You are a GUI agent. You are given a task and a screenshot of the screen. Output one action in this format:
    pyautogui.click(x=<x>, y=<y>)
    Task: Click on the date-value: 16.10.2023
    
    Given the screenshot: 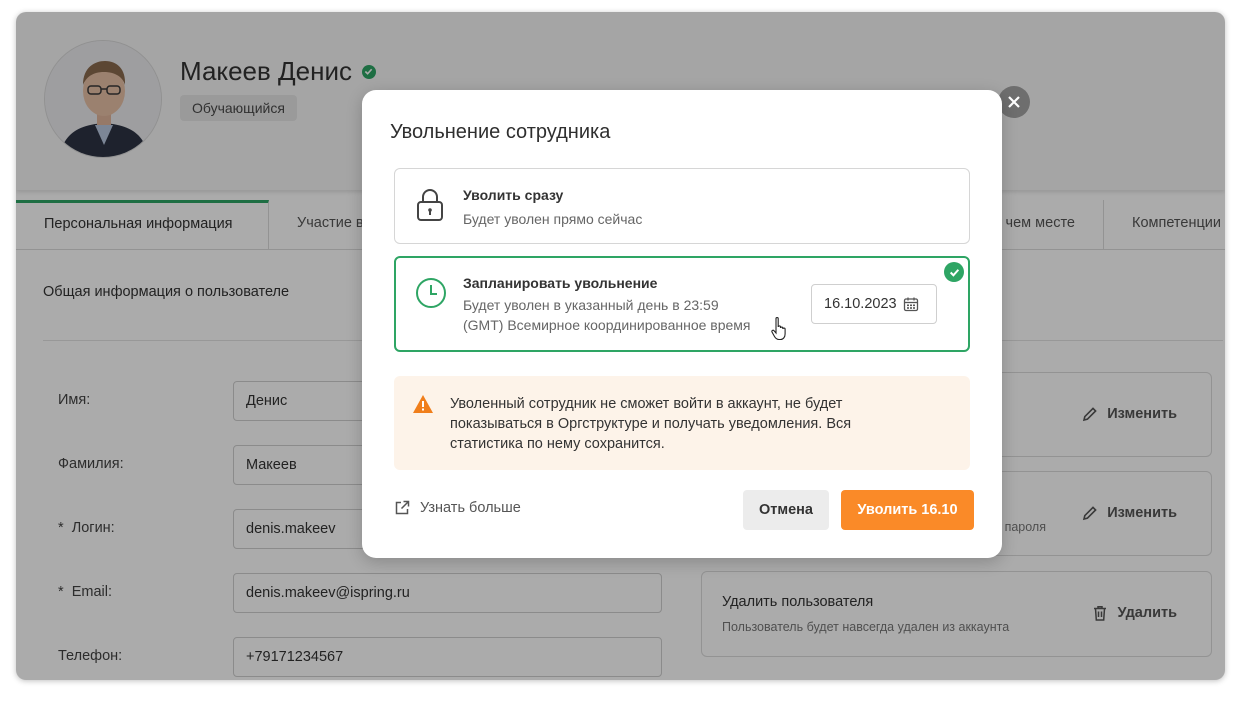 What is the action you would take?
    pyautogui.click(x=860, y=304)
    